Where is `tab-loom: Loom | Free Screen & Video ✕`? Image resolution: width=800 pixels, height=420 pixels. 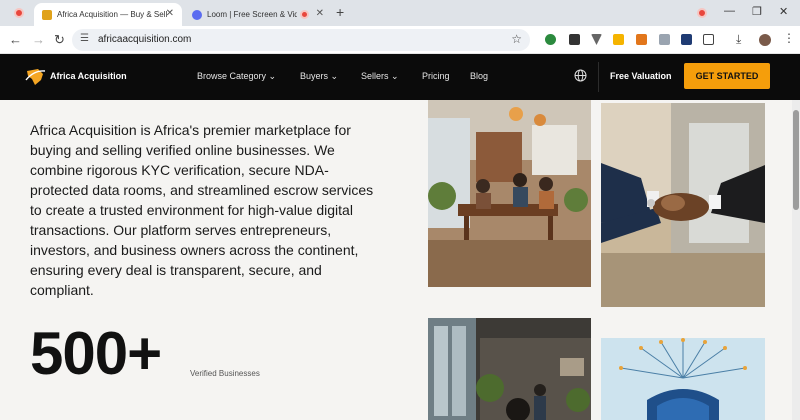 tab-loom: Loom | Free Screen & Video ✕ is located at coordinates (258, 14).